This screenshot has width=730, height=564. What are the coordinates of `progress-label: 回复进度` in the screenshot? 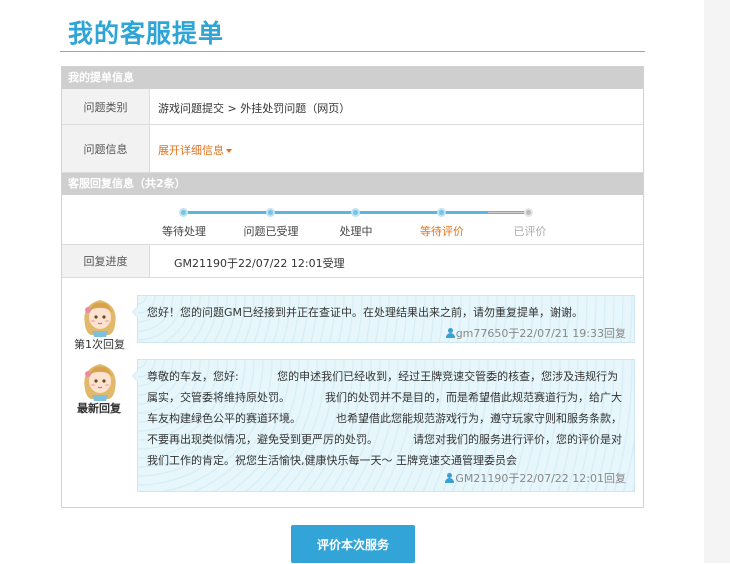 It's located at (106, 261).